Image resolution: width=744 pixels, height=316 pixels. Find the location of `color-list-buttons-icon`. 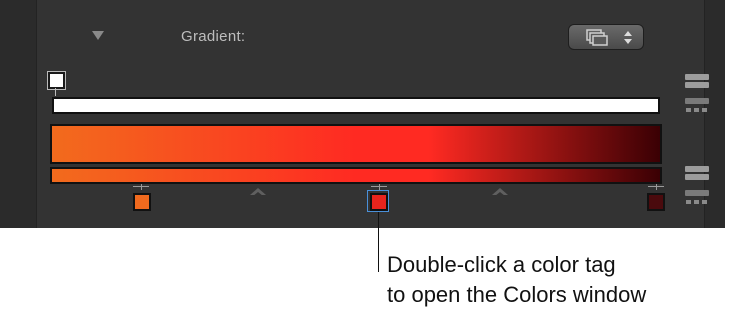

color-list-buttons-icon is located at coordinates (697, 190).